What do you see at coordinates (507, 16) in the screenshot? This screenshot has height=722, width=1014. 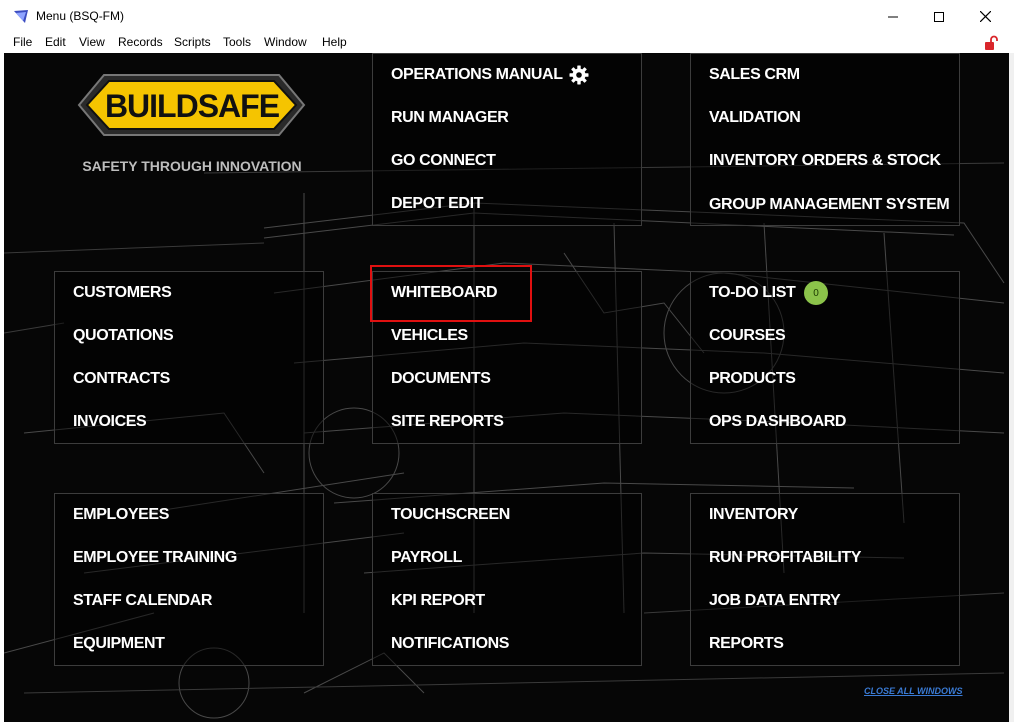 I see `title-bar: Menu (BSQ-FM)` at bounding box center [507, 16].